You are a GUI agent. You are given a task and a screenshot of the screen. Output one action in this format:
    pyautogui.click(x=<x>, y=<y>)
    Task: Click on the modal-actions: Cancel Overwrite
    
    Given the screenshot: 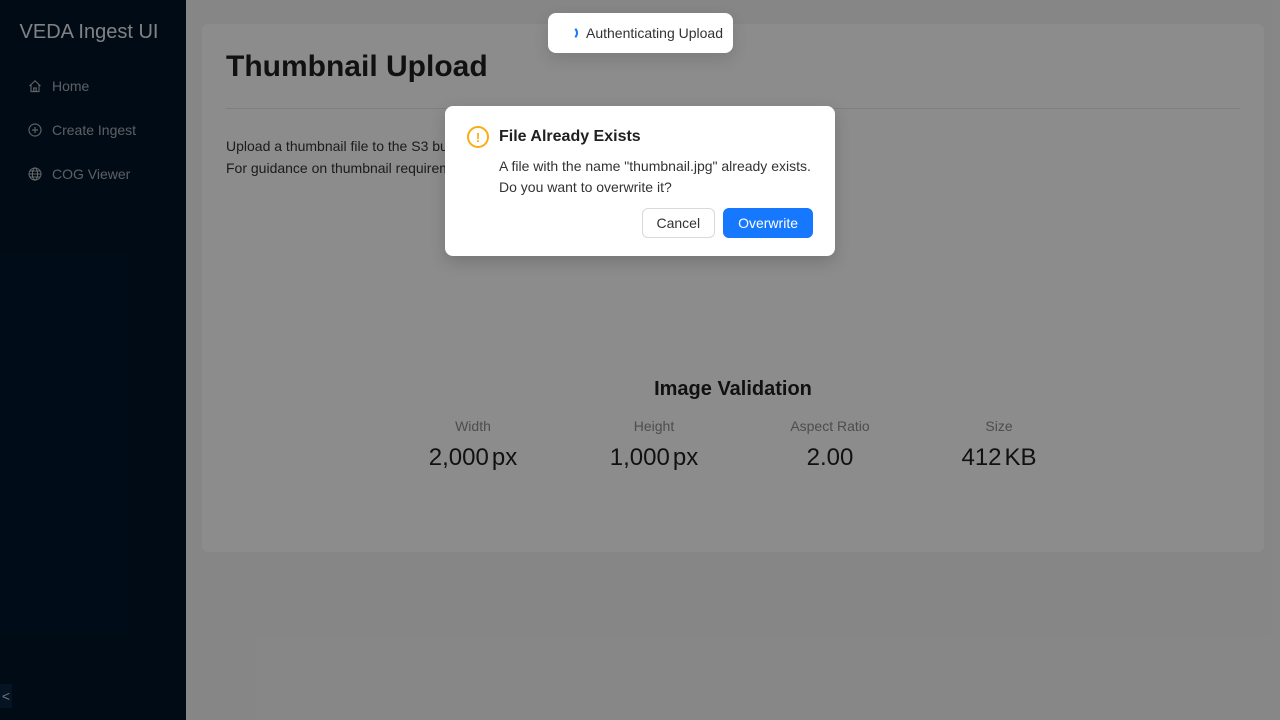 What is the action you would take?
    pyautogui.click(x=727, y=223)
    